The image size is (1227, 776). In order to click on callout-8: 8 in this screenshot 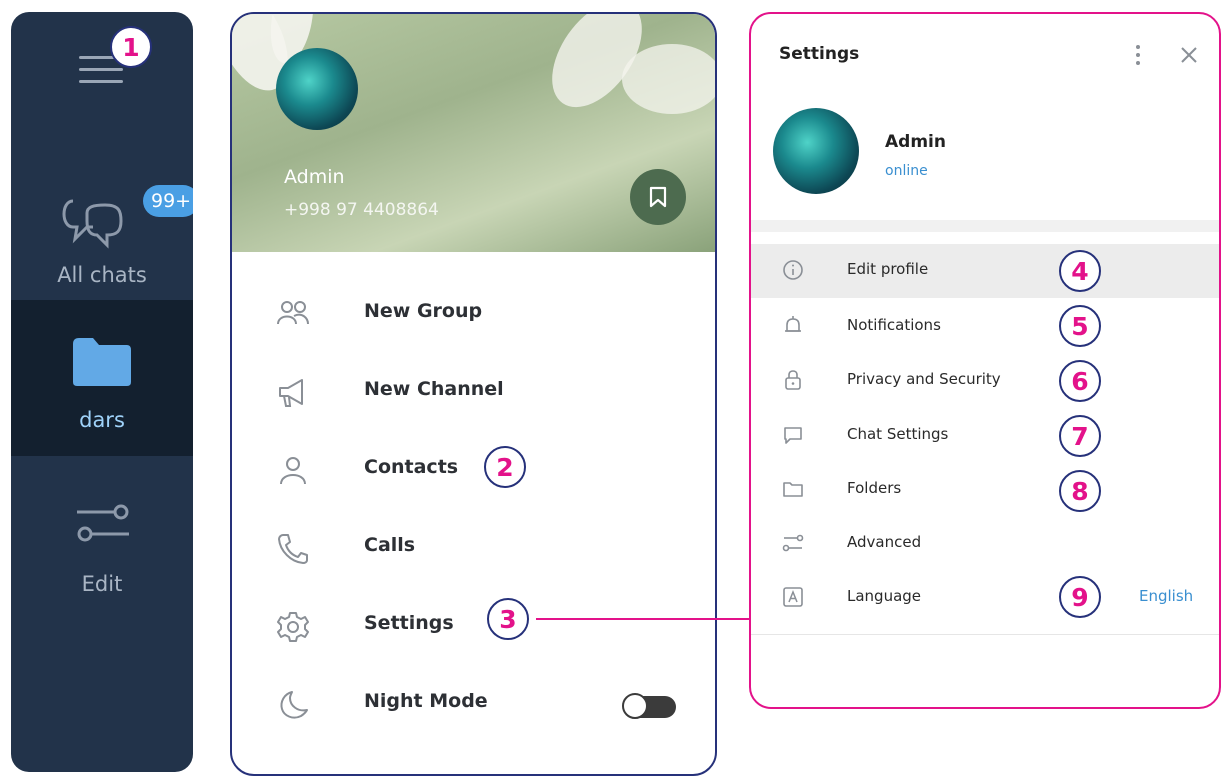, I will do `click(1080, 491)`.